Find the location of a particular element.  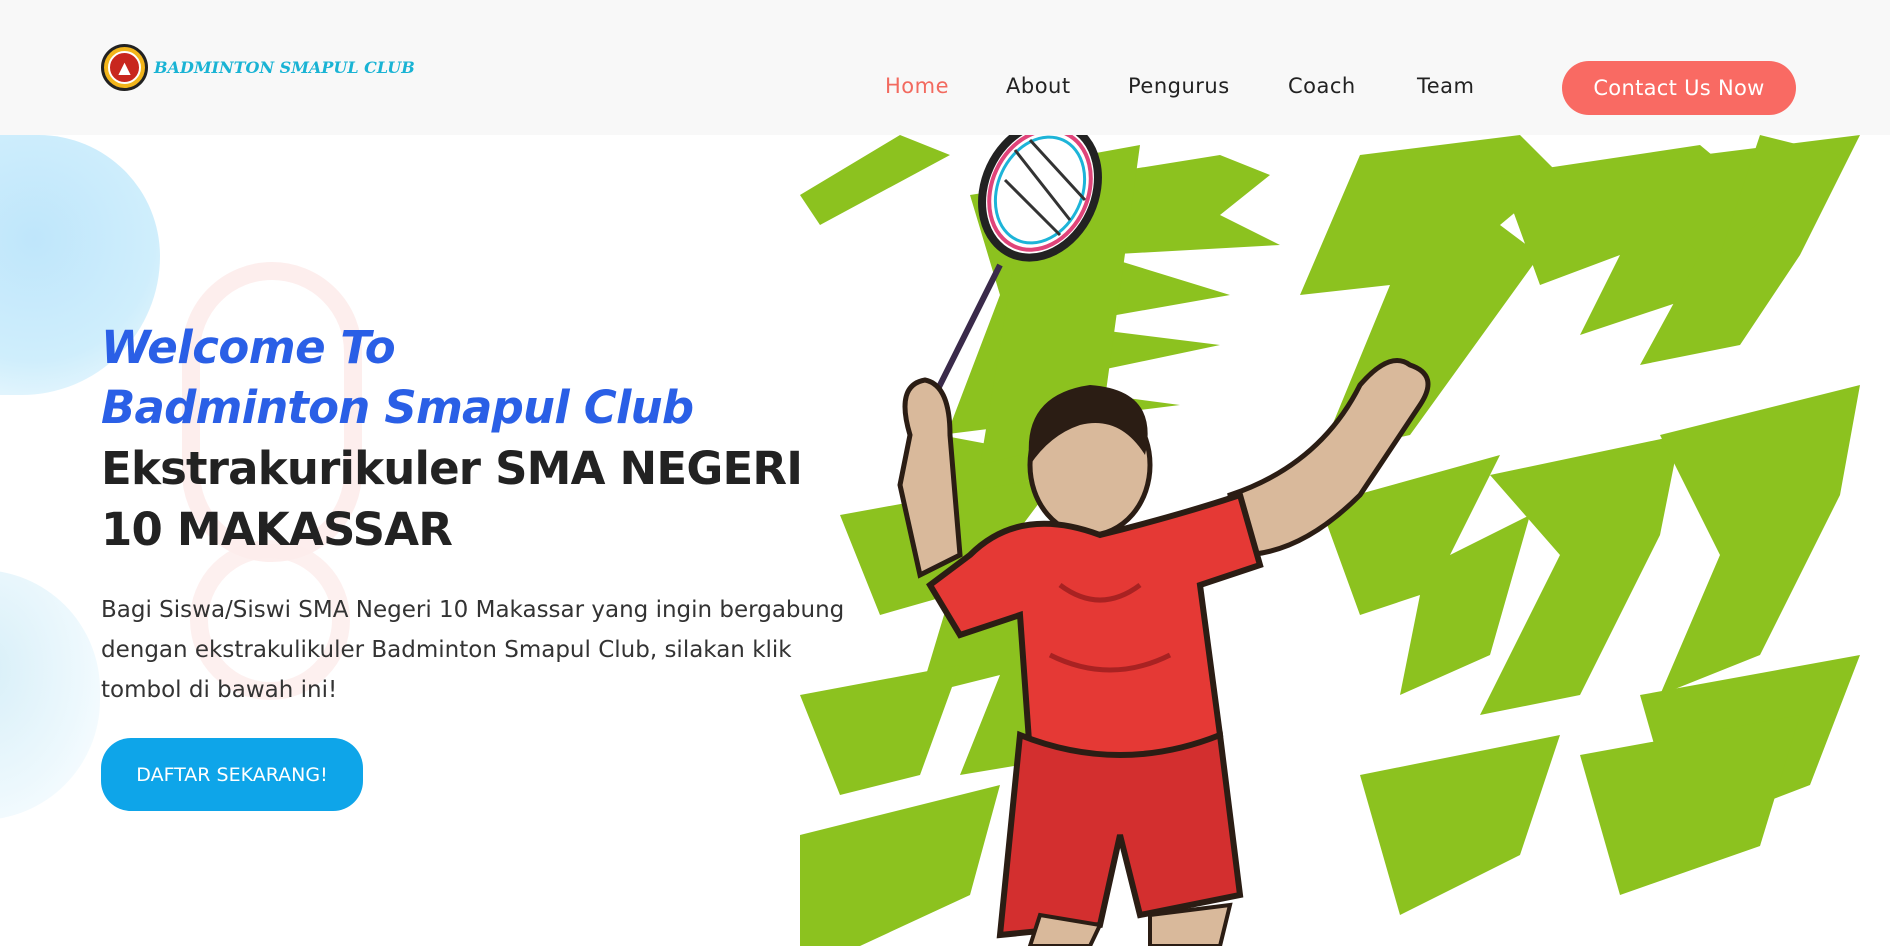

nav-item-about: About is located at coordinates (1038, 86).